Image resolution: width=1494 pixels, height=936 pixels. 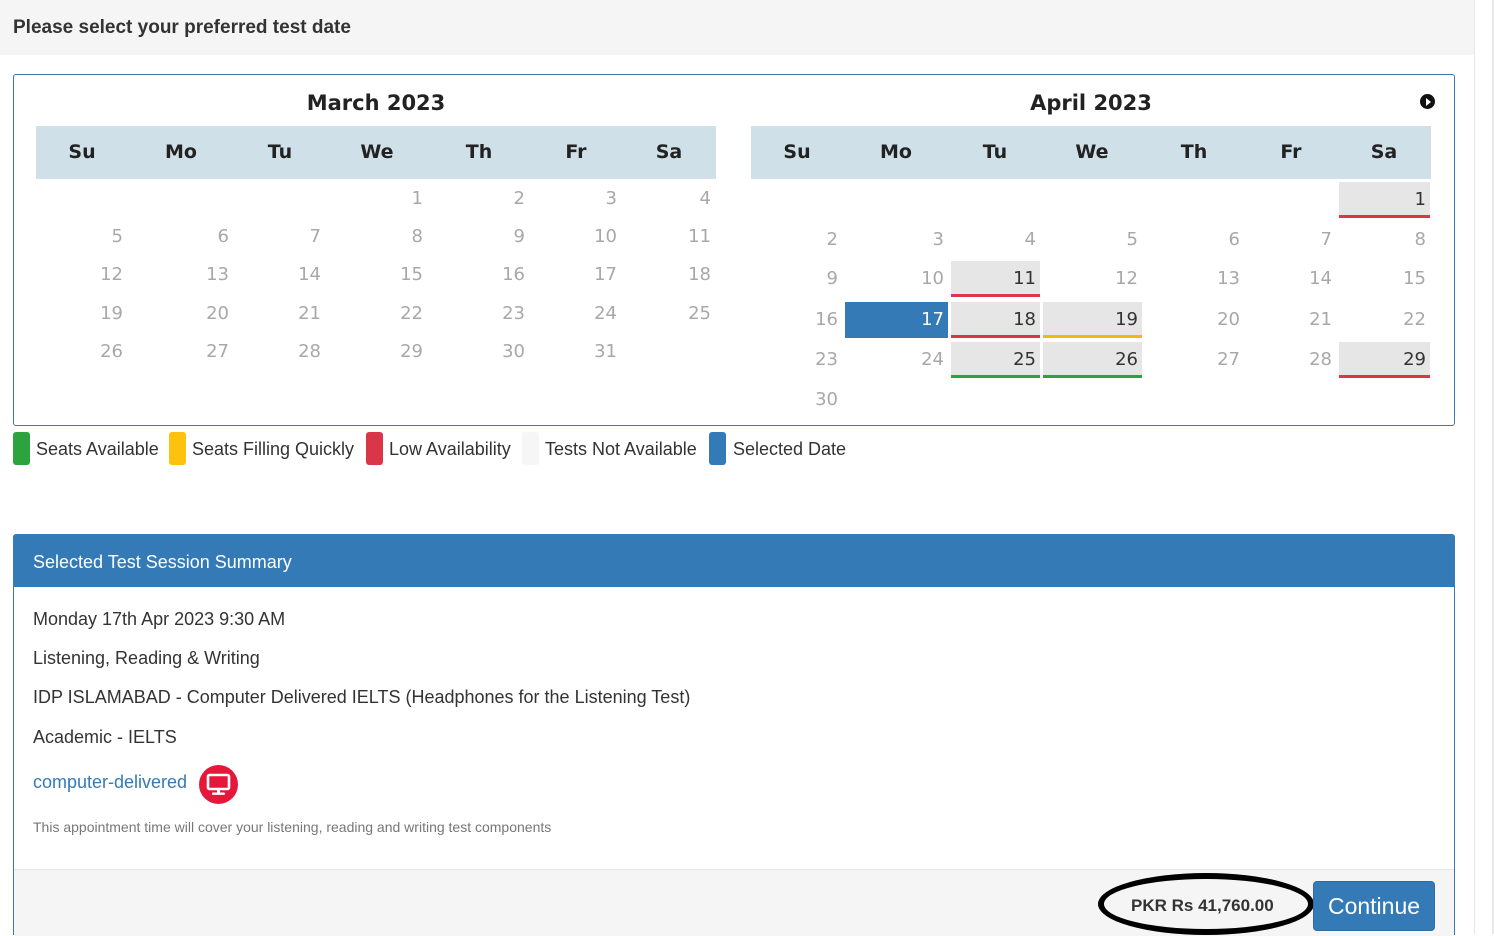 I want to click on computer-delivered-link: computer-delivered, so click(x=110, y=782).